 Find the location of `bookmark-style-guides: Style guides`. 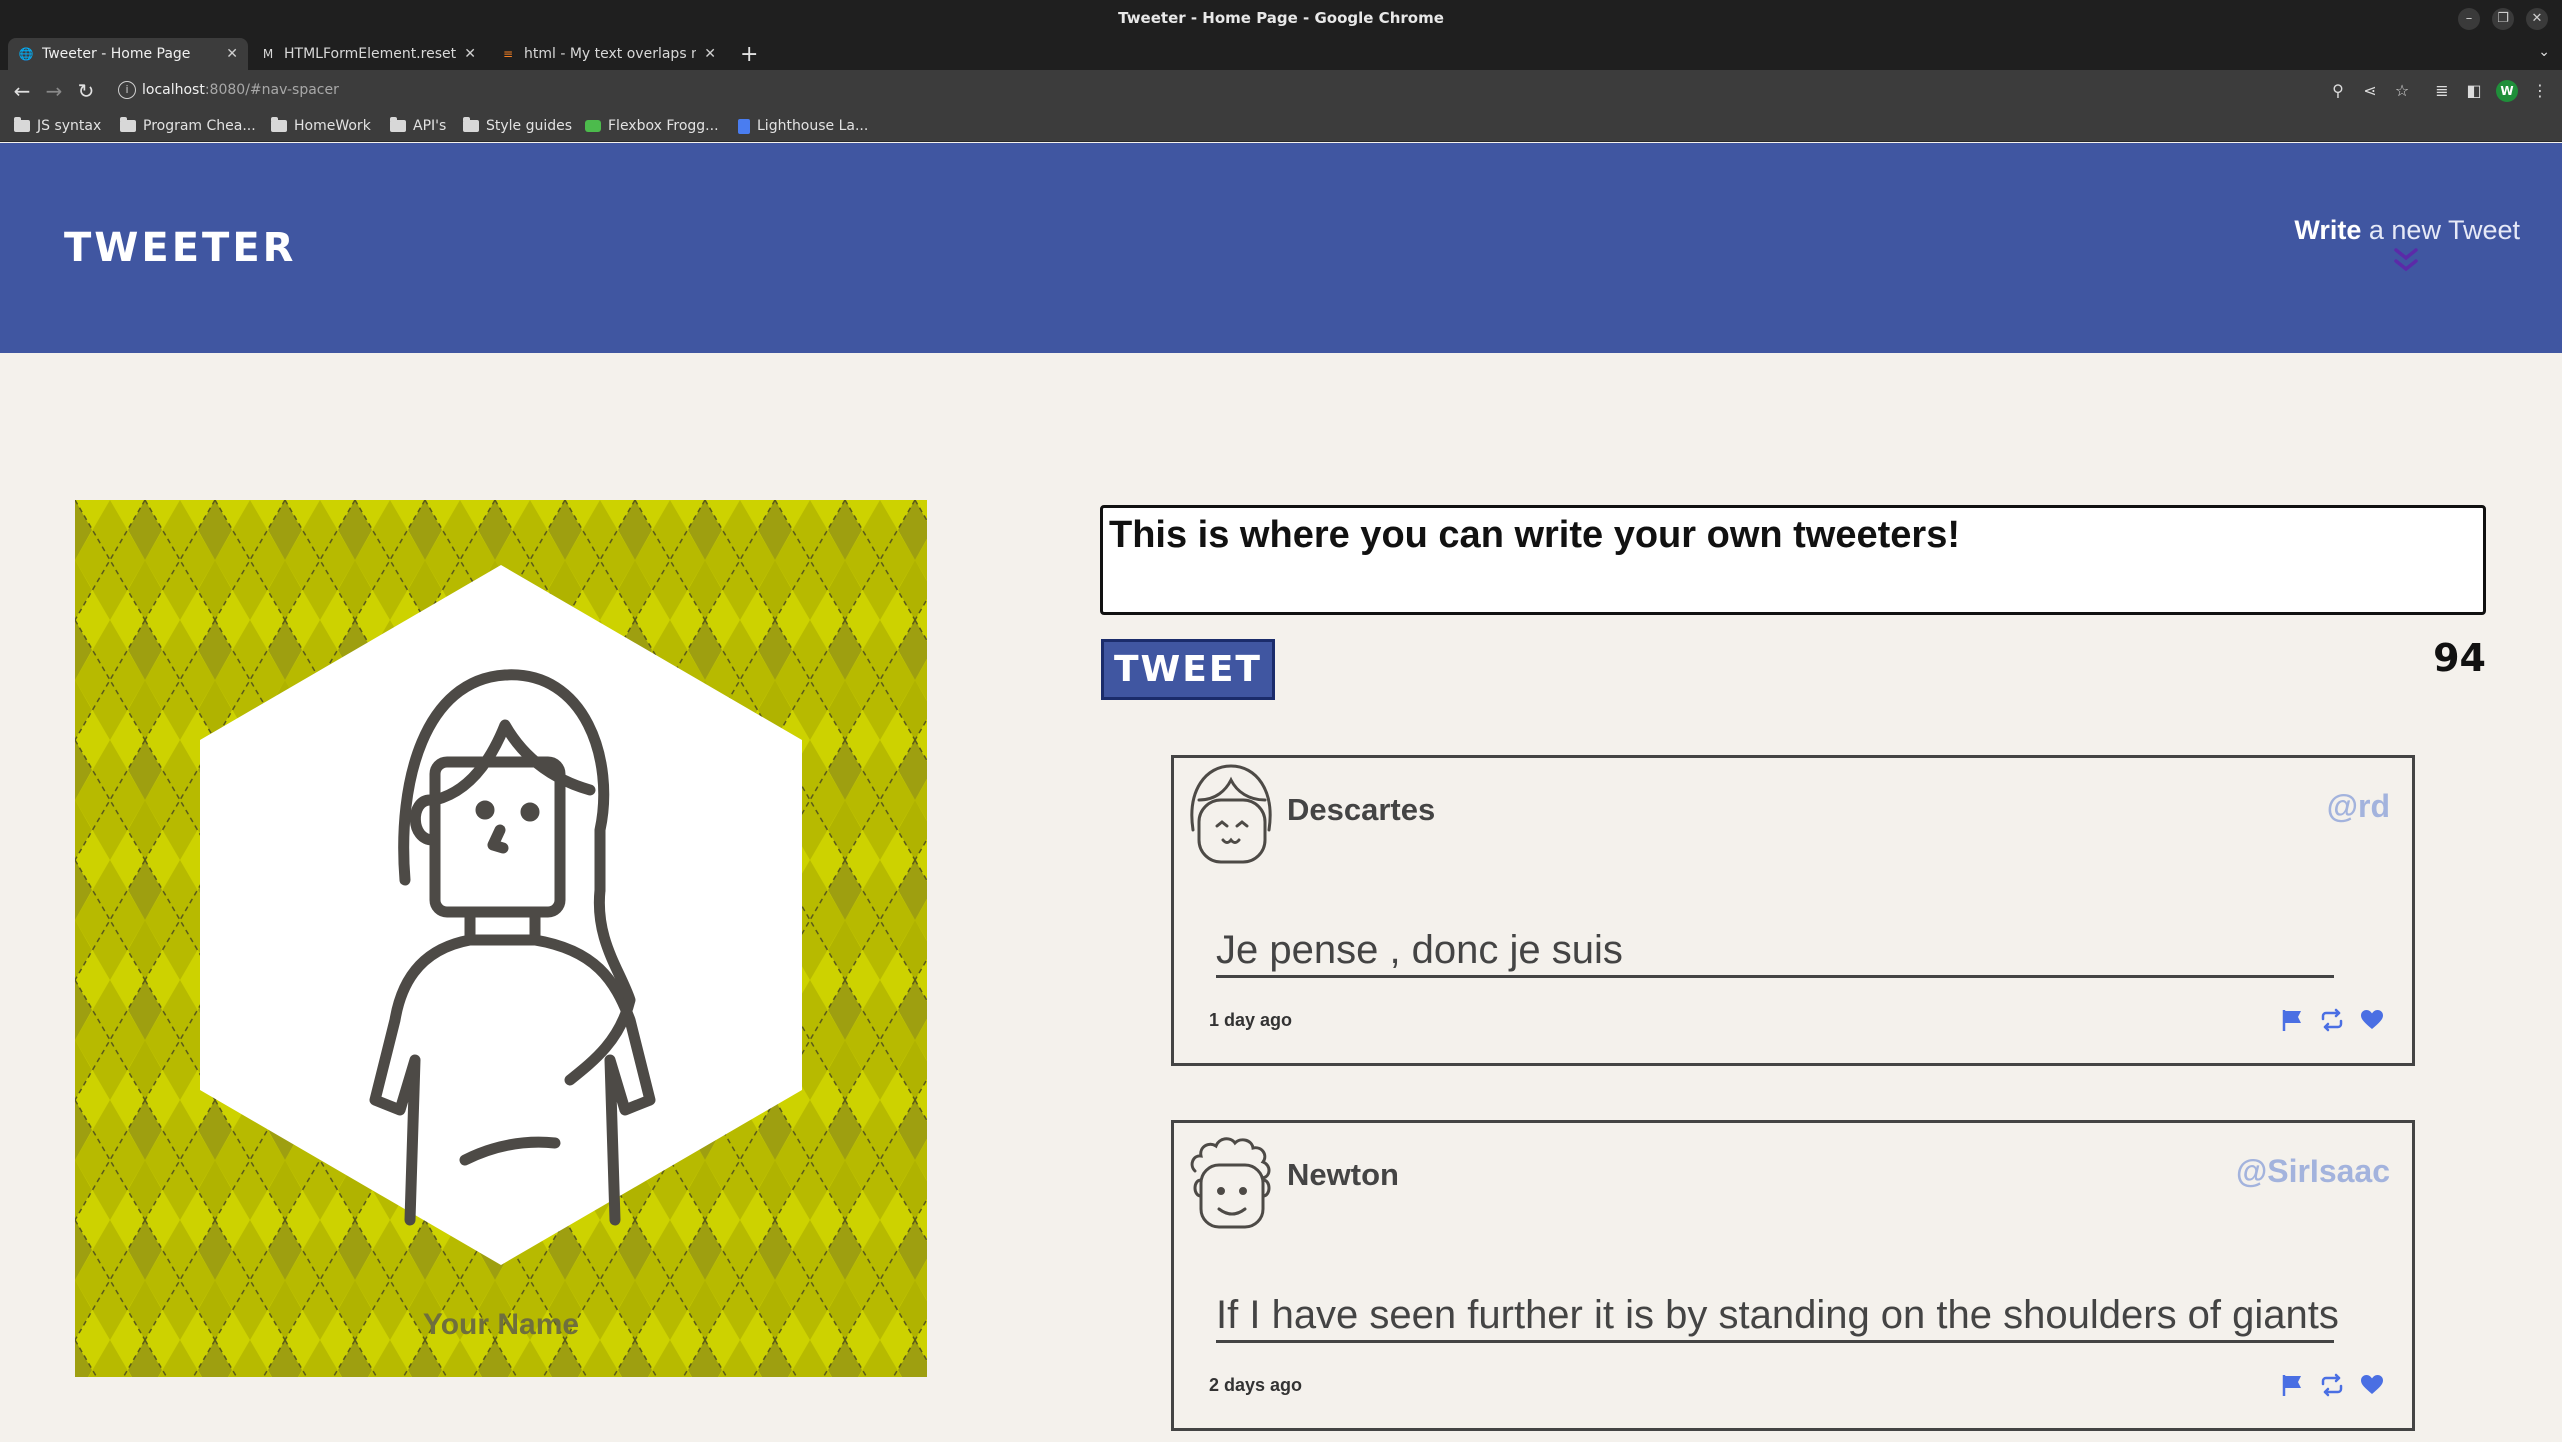

bookmark-style-guides: Style guides is located at coordinates (517, 125).